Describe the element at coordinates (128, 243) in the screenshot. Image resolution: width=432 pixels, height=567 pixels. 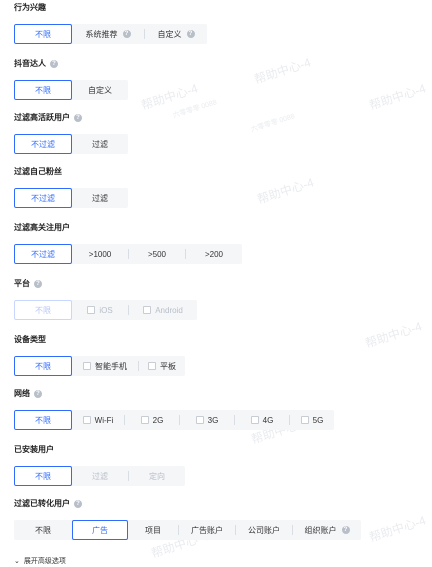
I see `filter-high-follow-section: 过滤高关注用户 不过滤 >1000 >500 >200` at that location.